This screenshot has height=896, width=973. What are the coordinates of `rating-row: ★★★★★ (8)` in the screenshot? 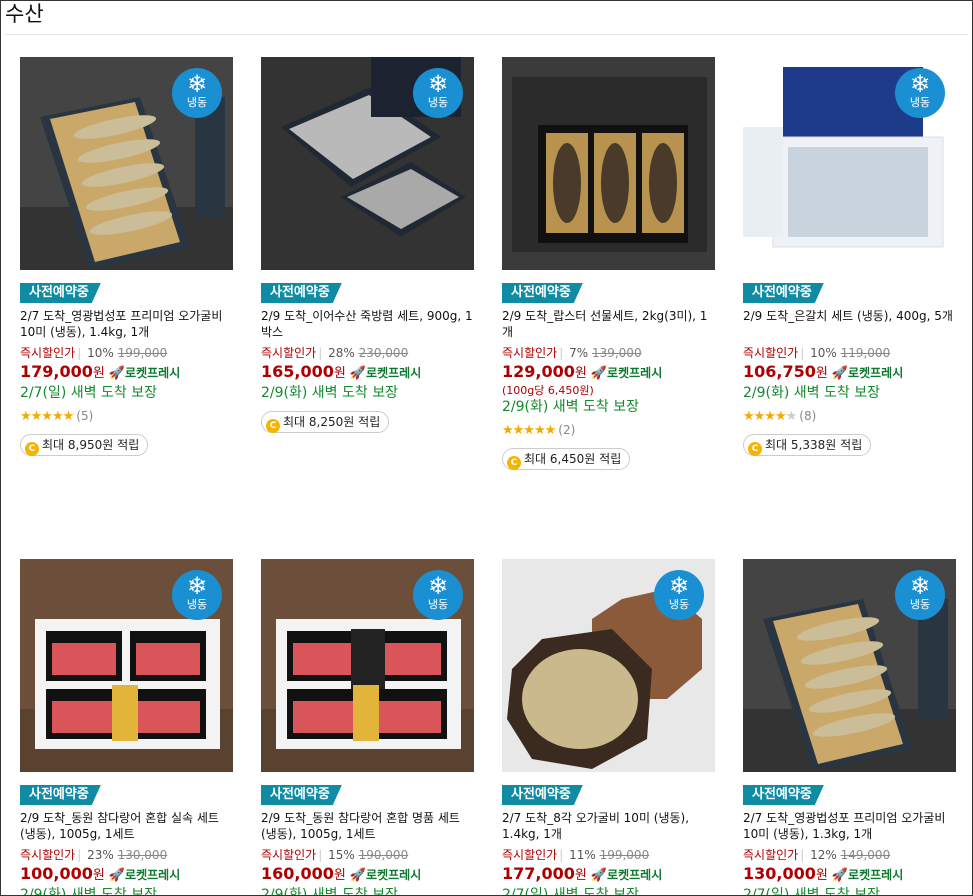 It's located at (849, 416).